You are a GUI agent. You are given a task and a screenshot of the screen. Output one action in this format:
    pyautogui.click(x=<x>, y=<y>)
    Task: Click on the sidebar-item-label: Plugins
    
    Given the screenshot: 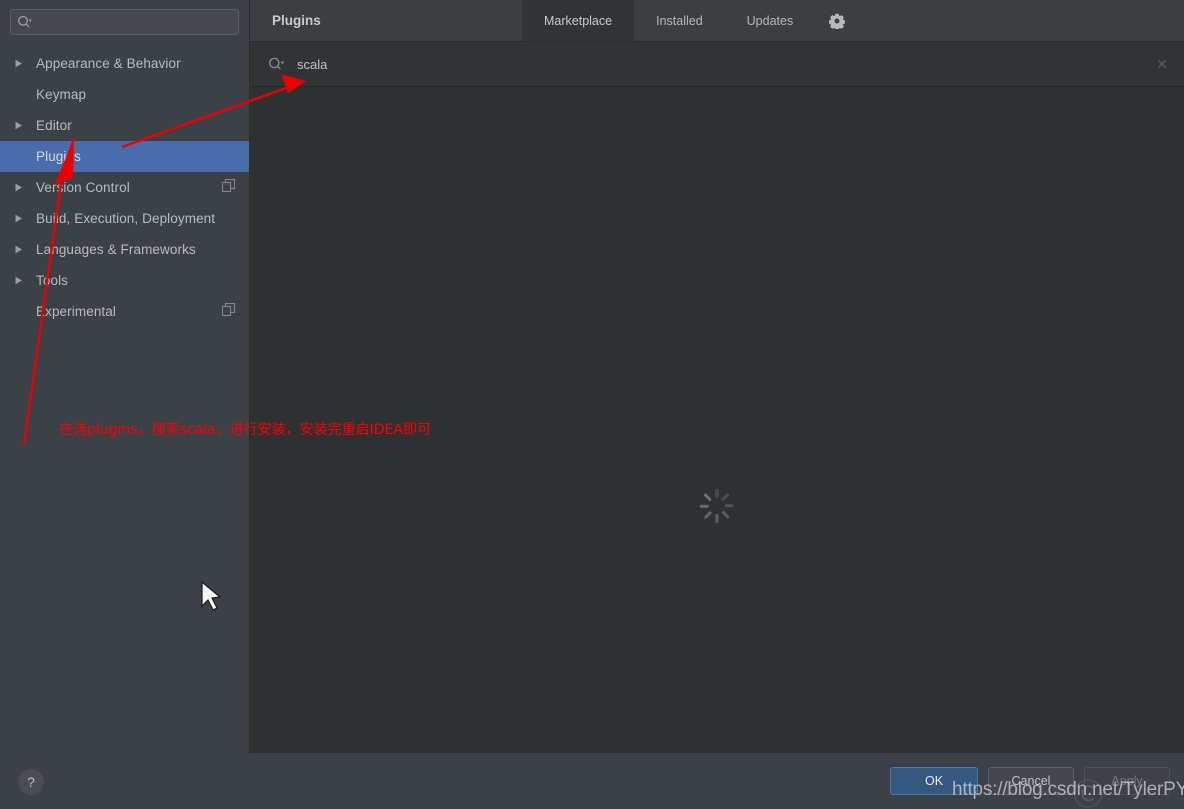 What is the action you would take?
    pyautogui.click(x=58, y=156)
    